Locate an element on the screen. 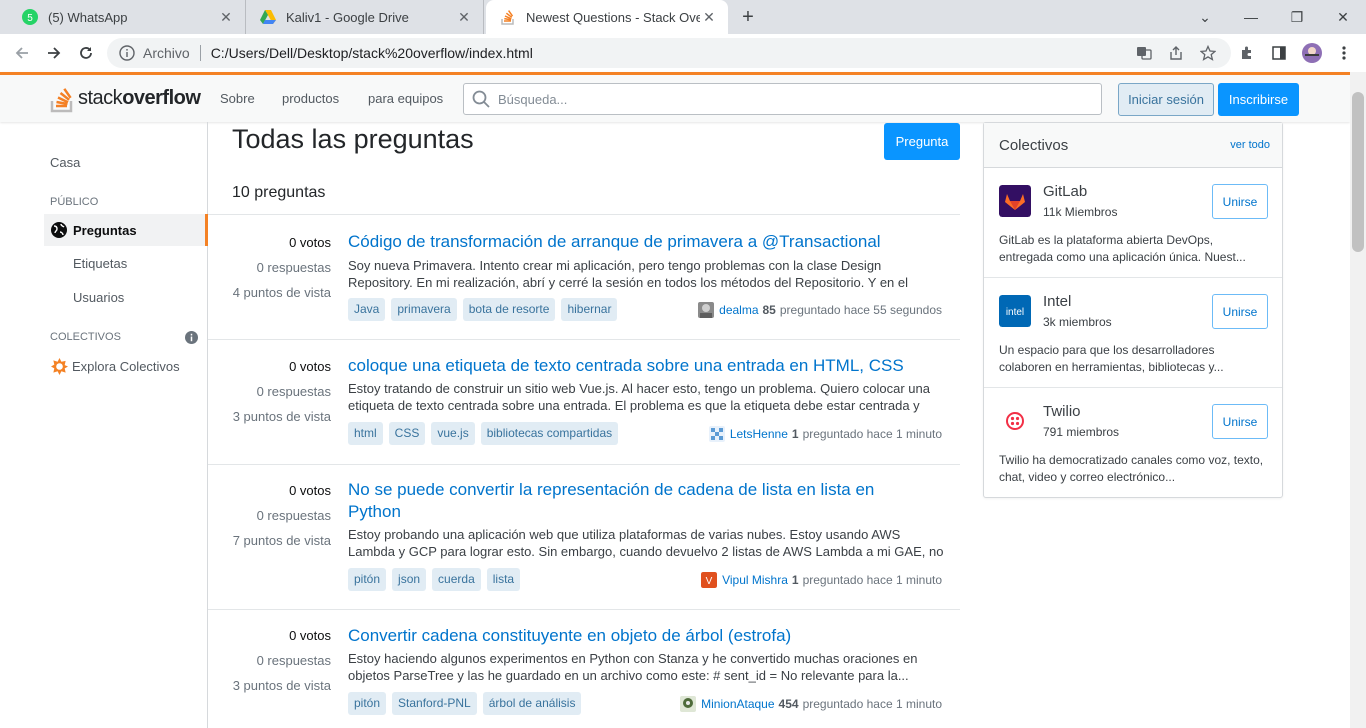 The width and height of the screenshot is (1366, 728). user-link: Vipul Mishra is located at coordinates (755, 580).